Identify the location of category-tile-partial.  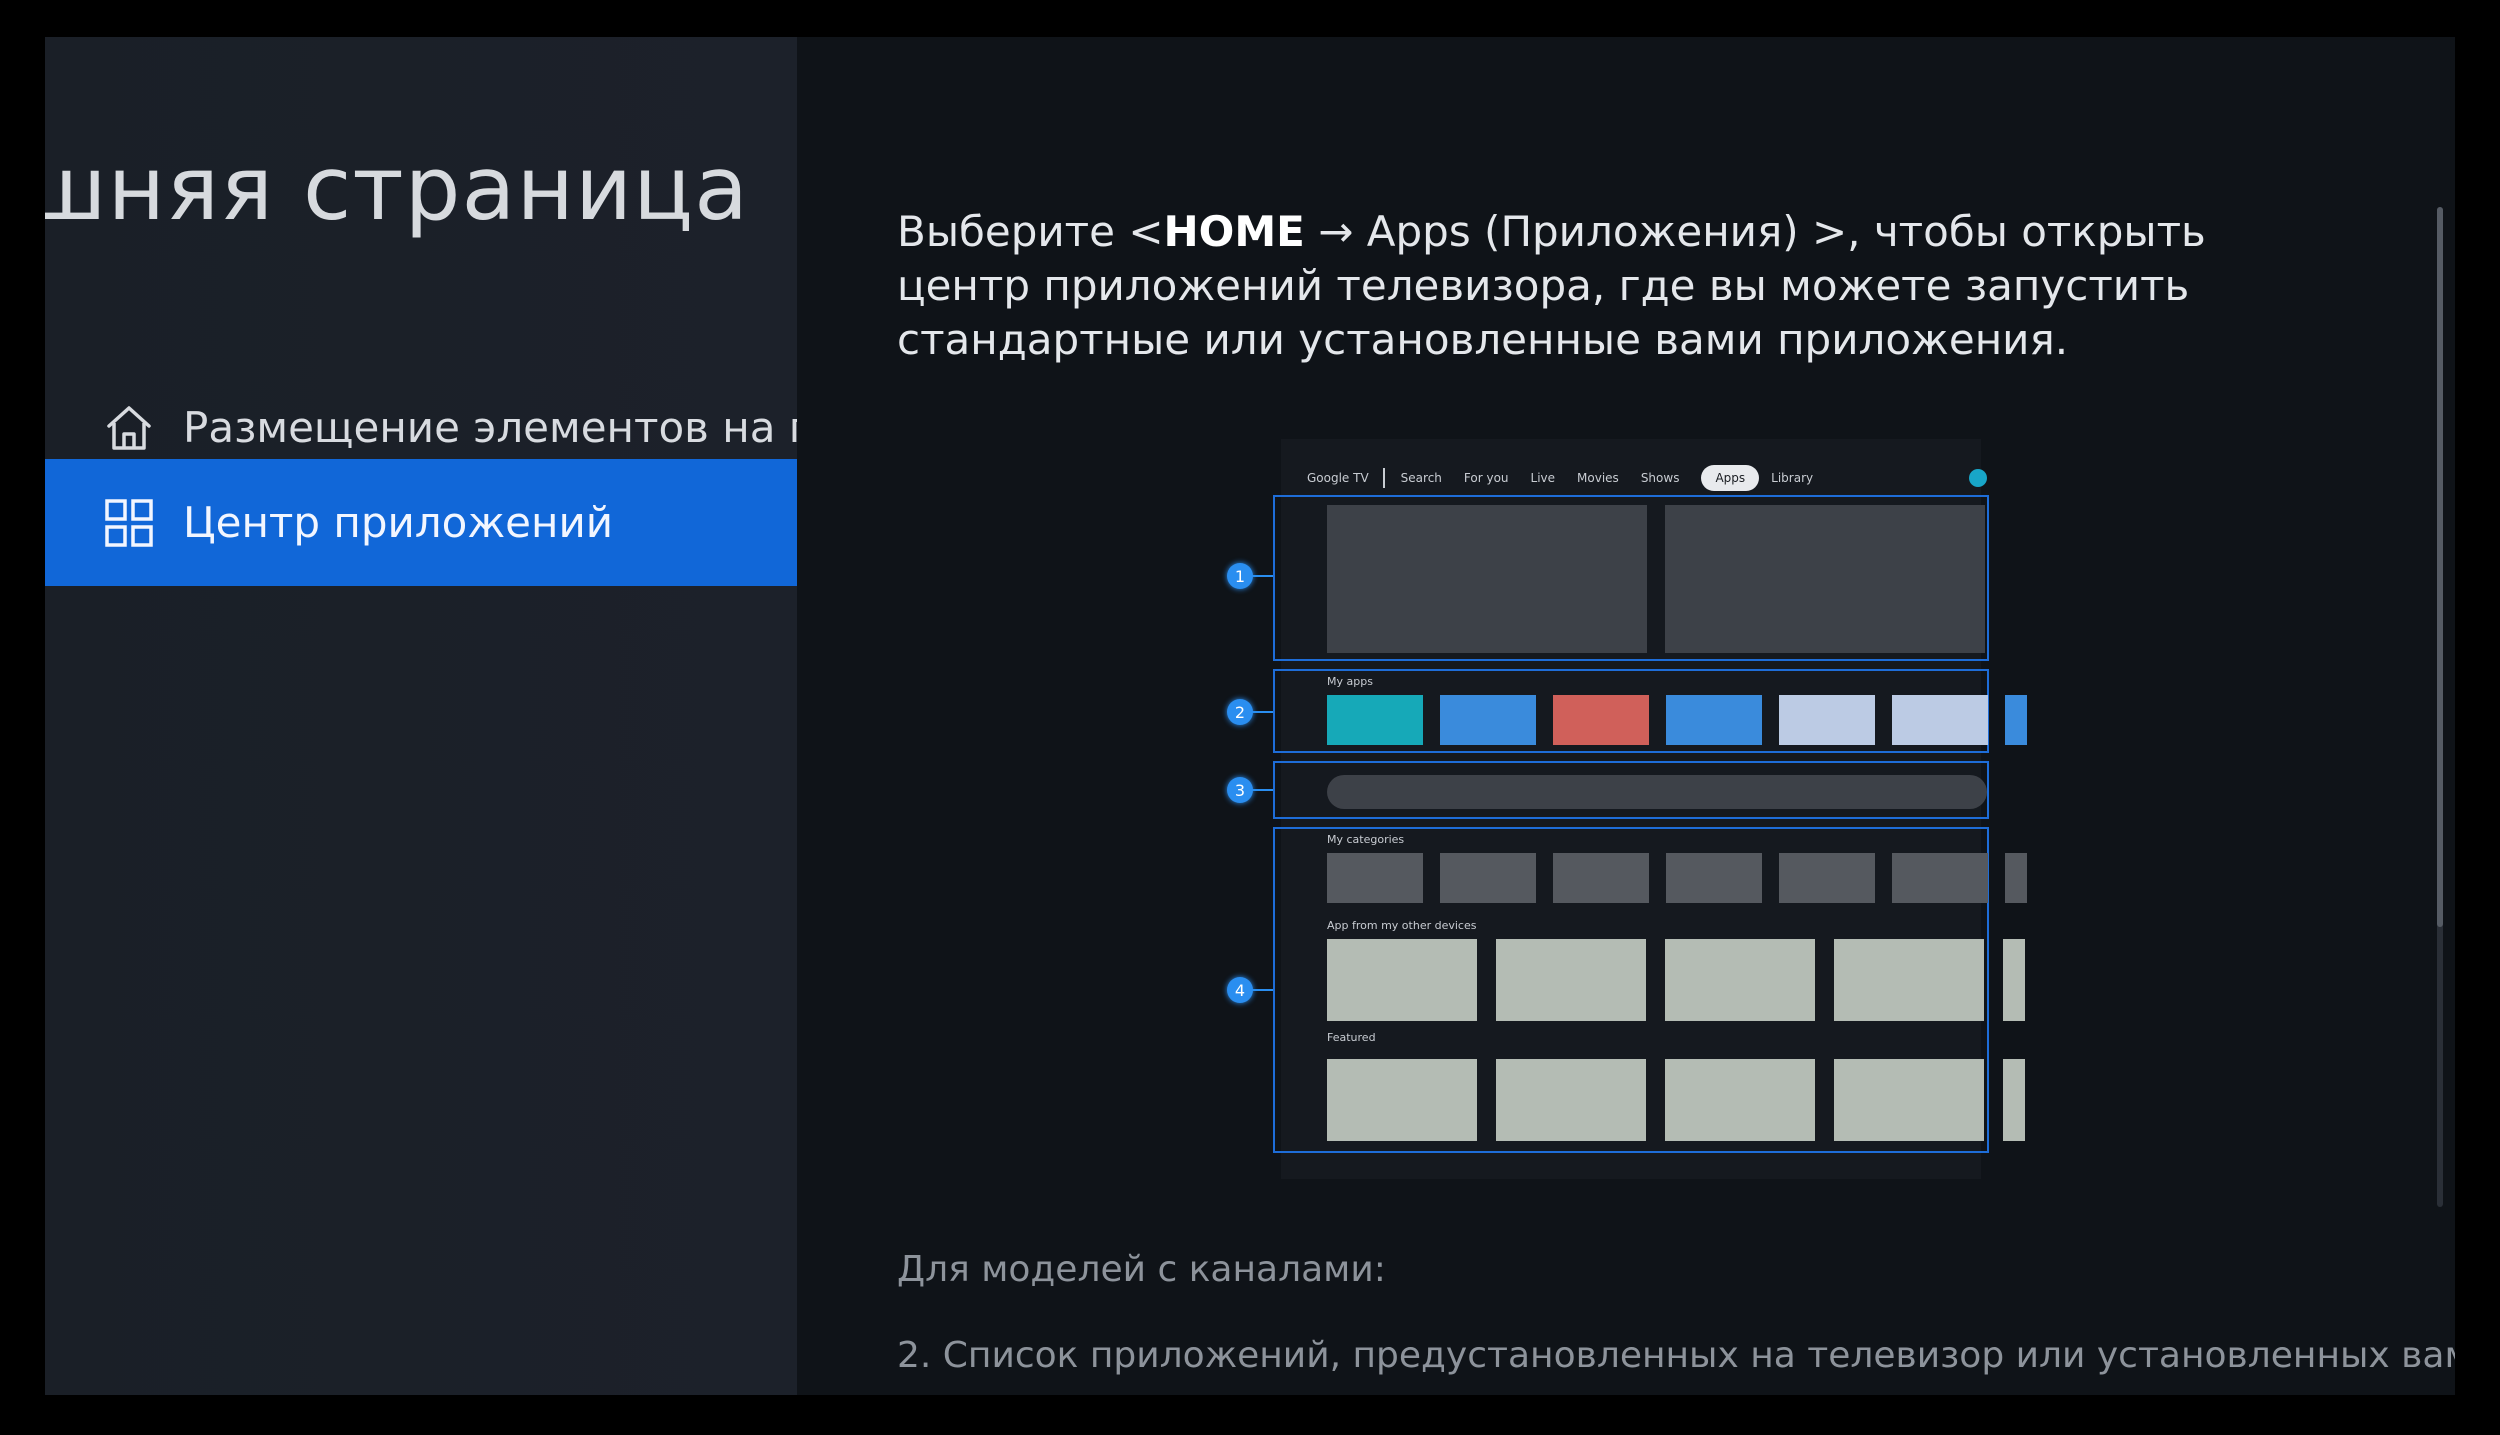
(2016, 878).